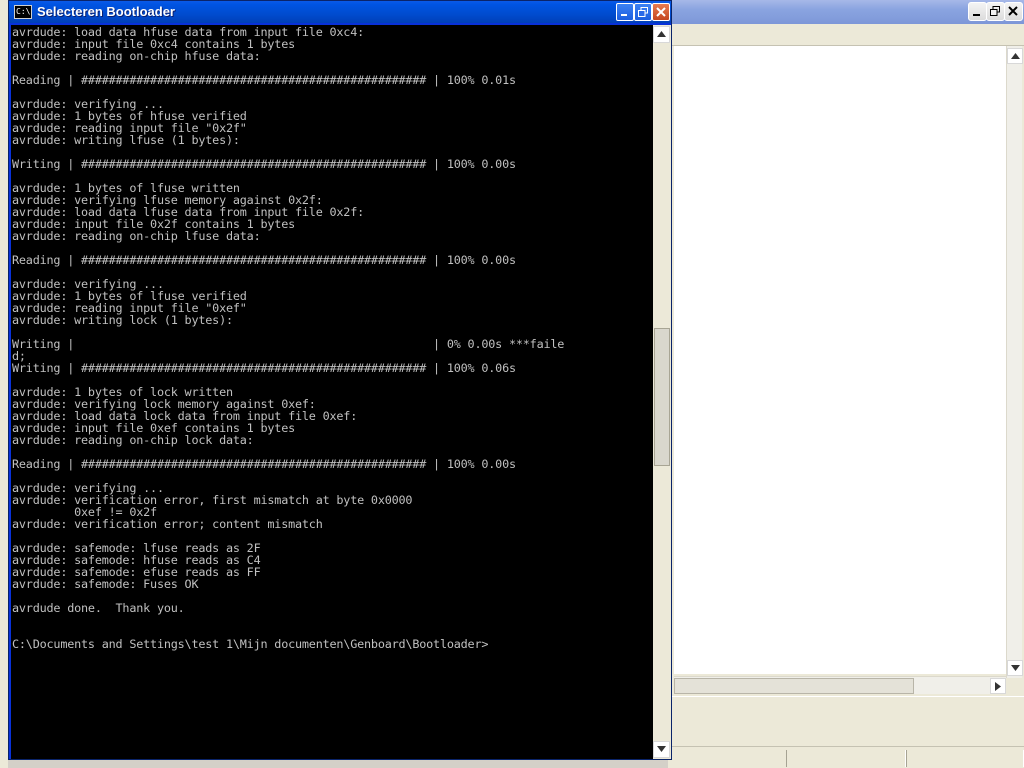  I want to click on arrow-right-icon, so click(998, 686).